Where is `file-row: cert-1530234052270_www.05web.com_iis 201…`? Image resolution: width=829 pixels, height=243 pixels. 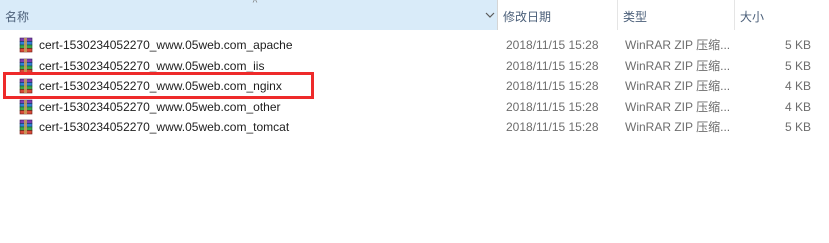 file-row: cert-1530234052270_www.05web.com_iis 201… is located at coordinates (414, 66).